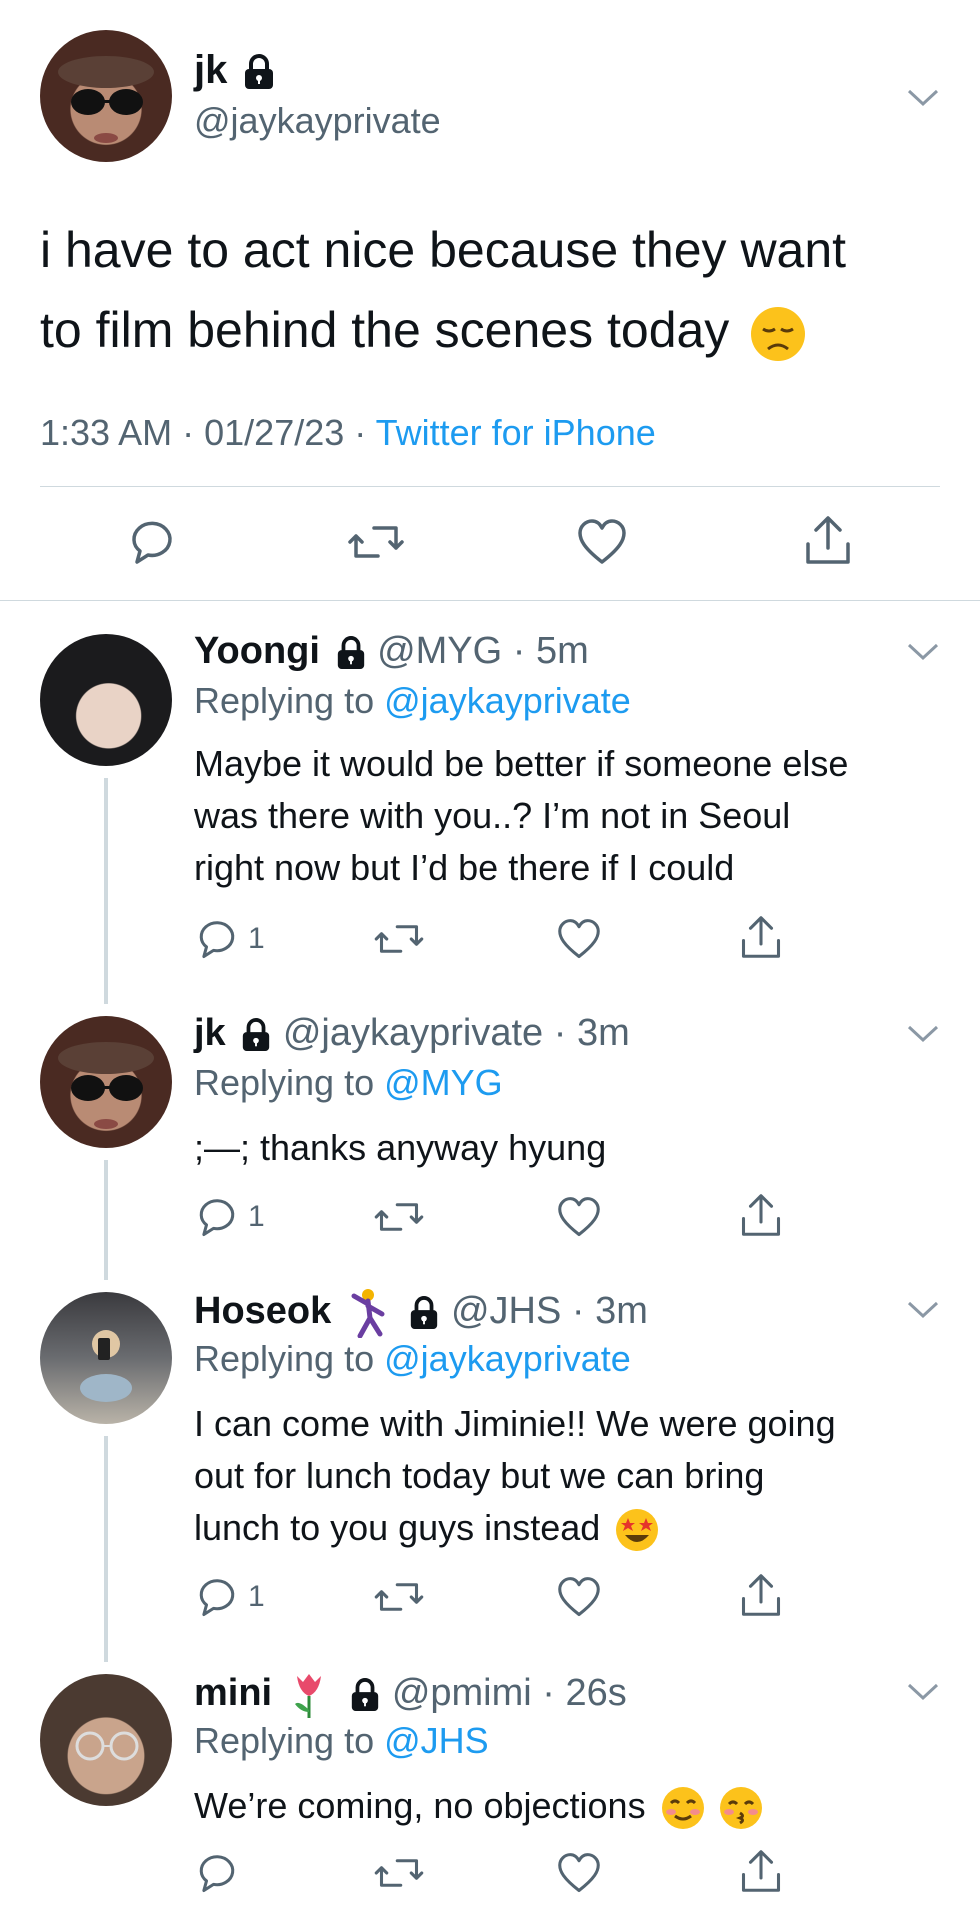 The height and width of the screenshot is (1920, 980). What do you see at coordinates (317, 121) in the screenshot?
I see `main-author-handle: @jaykayprivate` at bounding box center [317, 121].